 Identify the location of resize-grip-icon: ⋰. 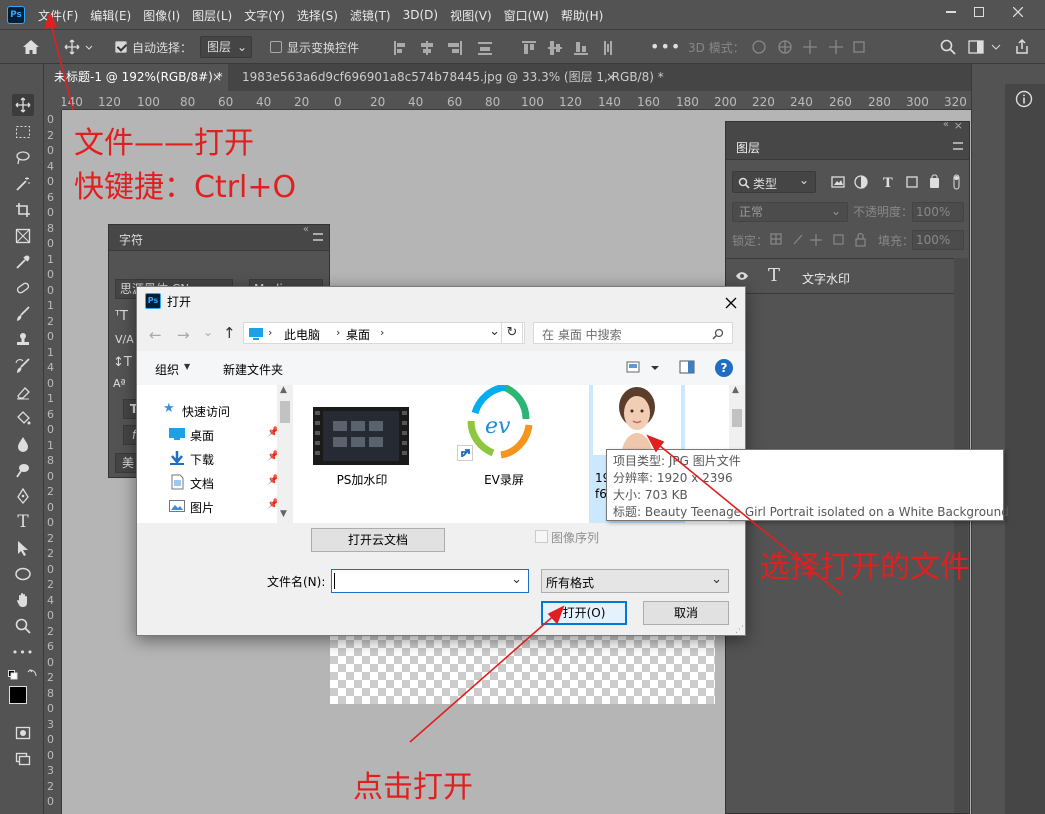
(739, 630).